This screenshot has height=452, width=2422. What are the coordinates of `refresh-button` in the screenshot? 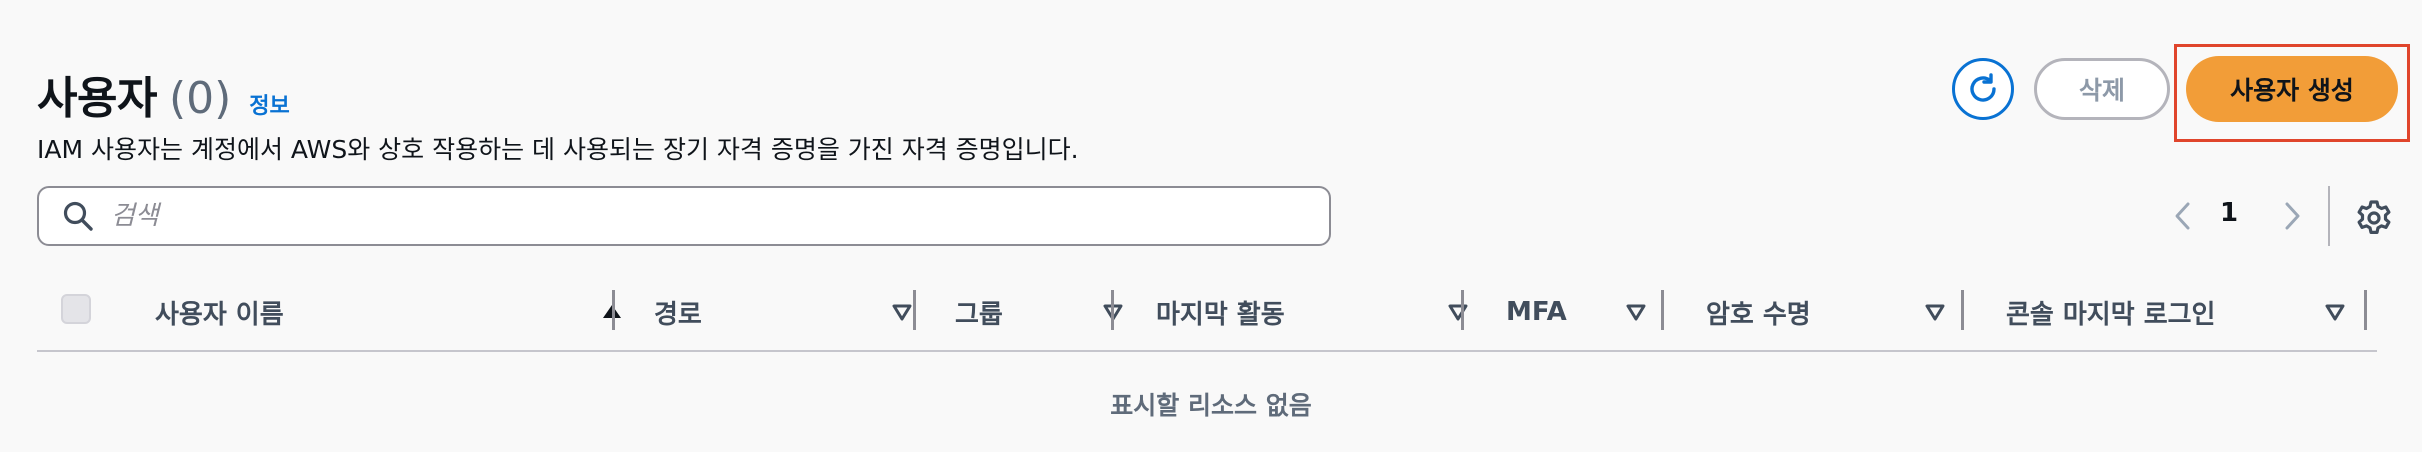 It's located at (1983, 89).